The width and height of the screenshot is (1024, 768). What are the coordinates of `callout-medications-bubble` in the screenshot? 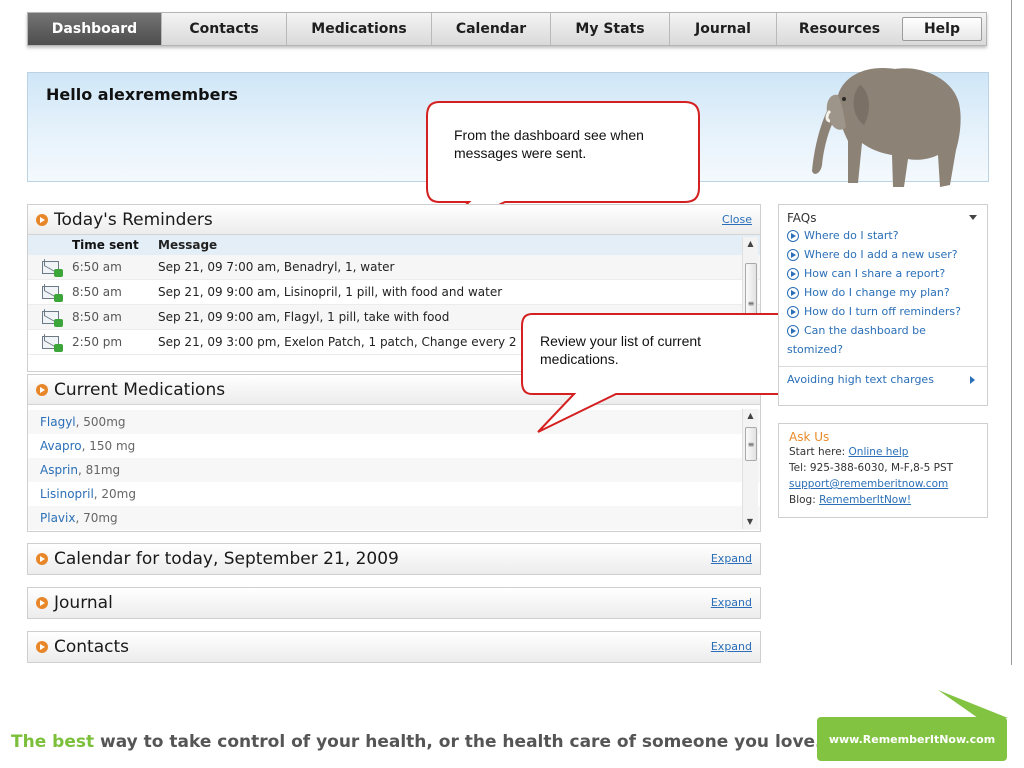 It's located at (658, 373).